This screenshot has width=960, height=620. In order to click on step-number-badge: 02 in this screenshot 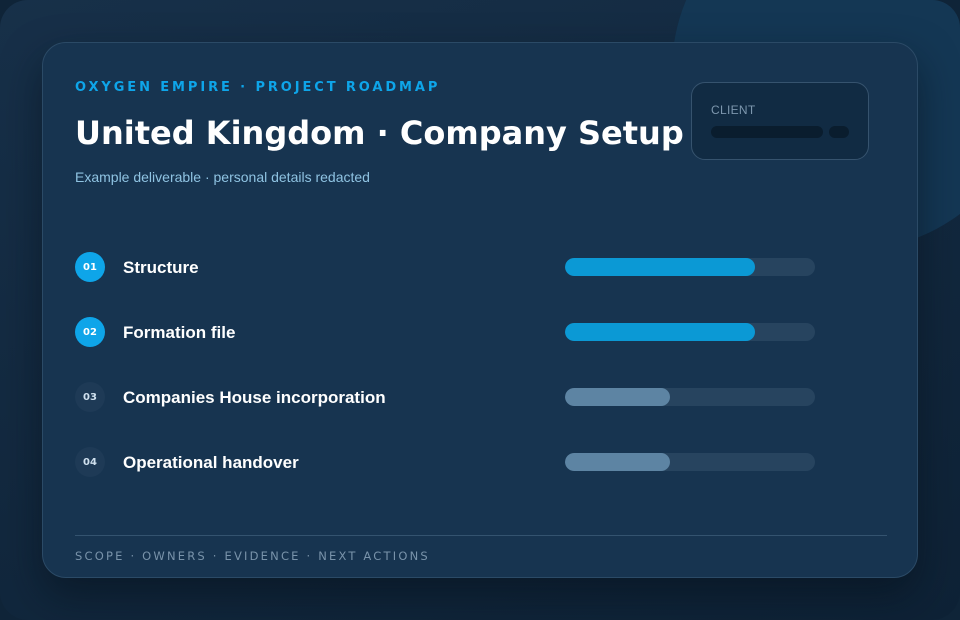, I will do `click(90, 332)`.